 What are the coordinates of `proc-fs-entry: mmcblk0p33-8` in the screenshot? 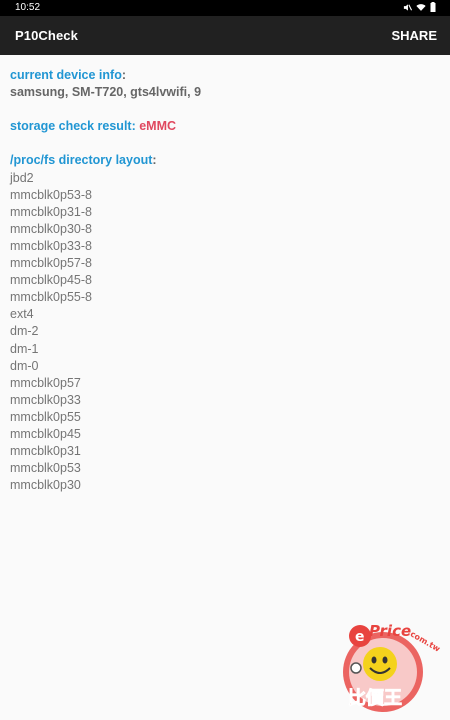 It's located at (51, 245).